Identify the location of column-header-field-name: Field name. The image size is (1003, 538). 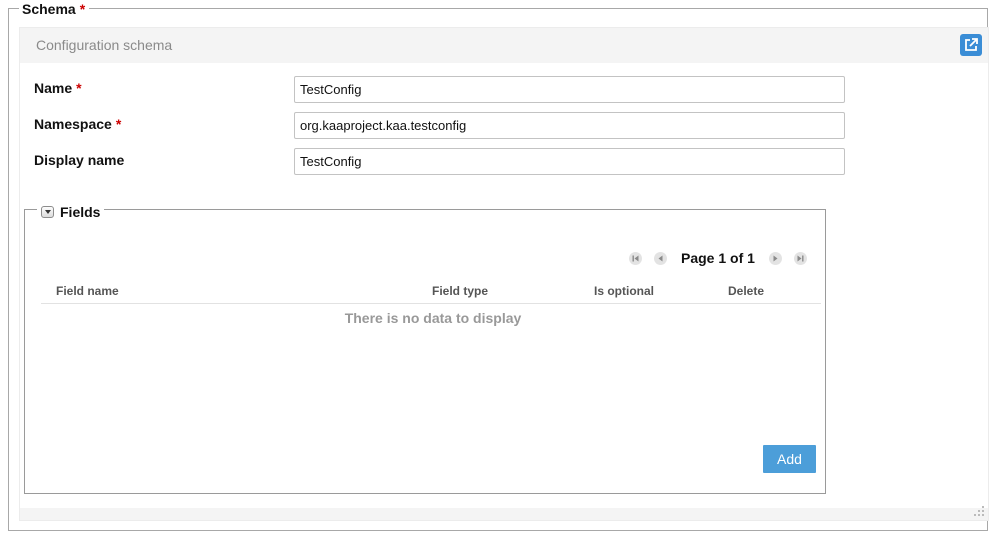
(87, 291).